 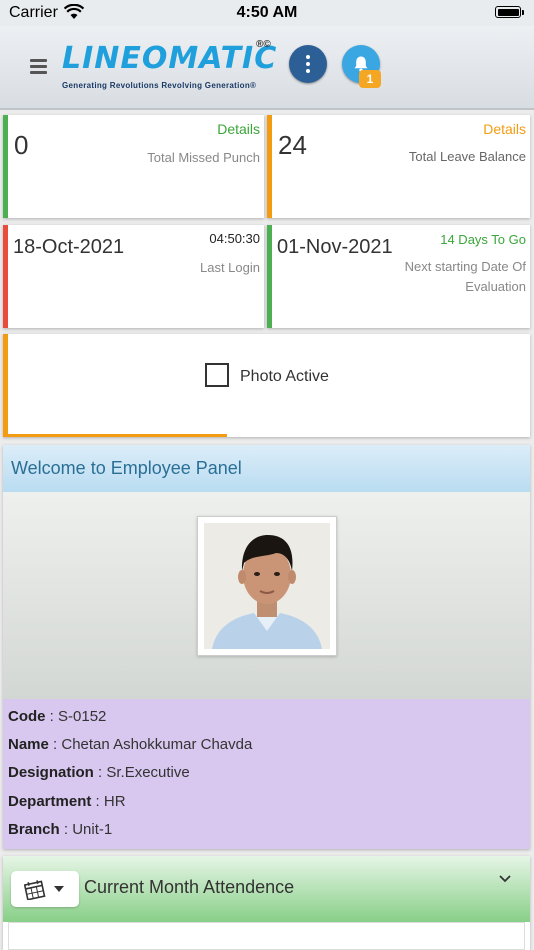 What do you see at coordinates (69, 247) in the screenshot?
I see `last-login-date: 18-Oct-2021` at bounding box center [69, 247].